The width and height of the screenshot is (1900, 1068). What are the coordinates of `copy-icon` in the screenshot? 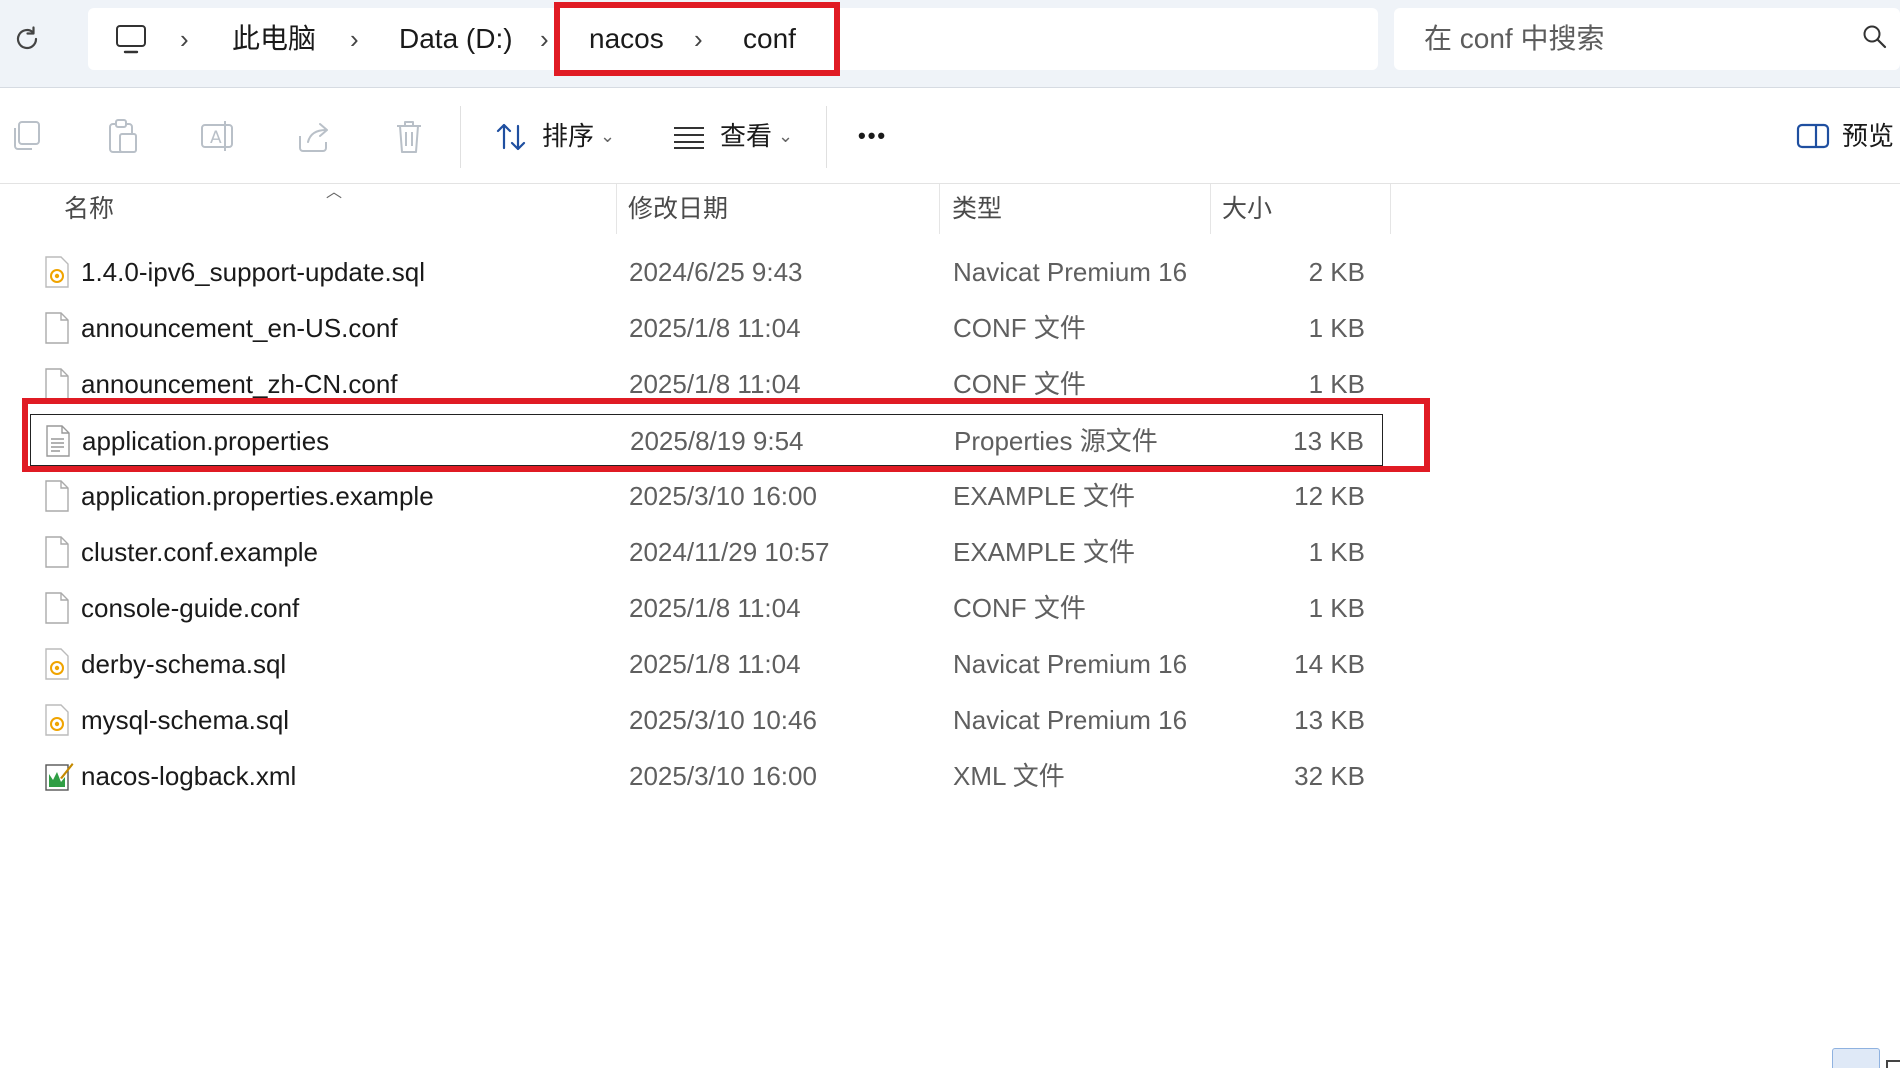 It's located at (26, 136).